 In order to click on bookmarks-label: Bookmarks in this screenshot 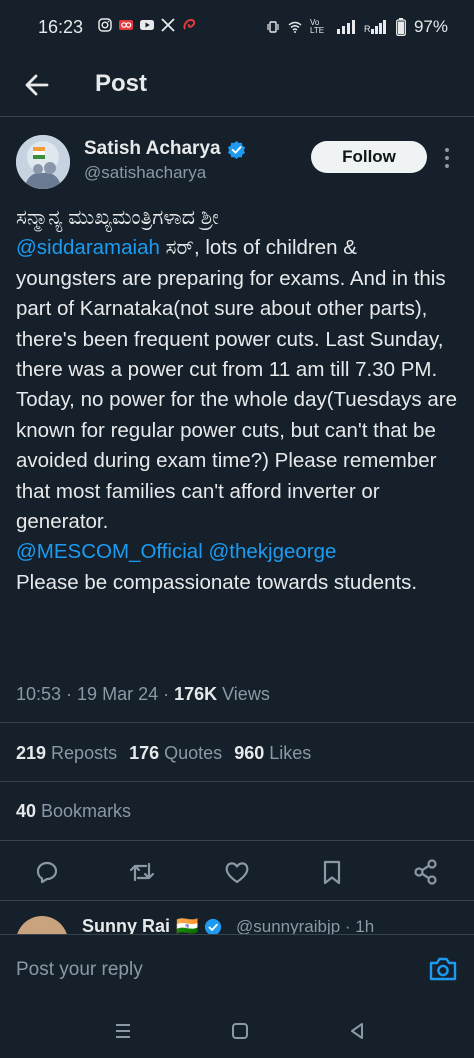, I will do `click(86, 811)`.